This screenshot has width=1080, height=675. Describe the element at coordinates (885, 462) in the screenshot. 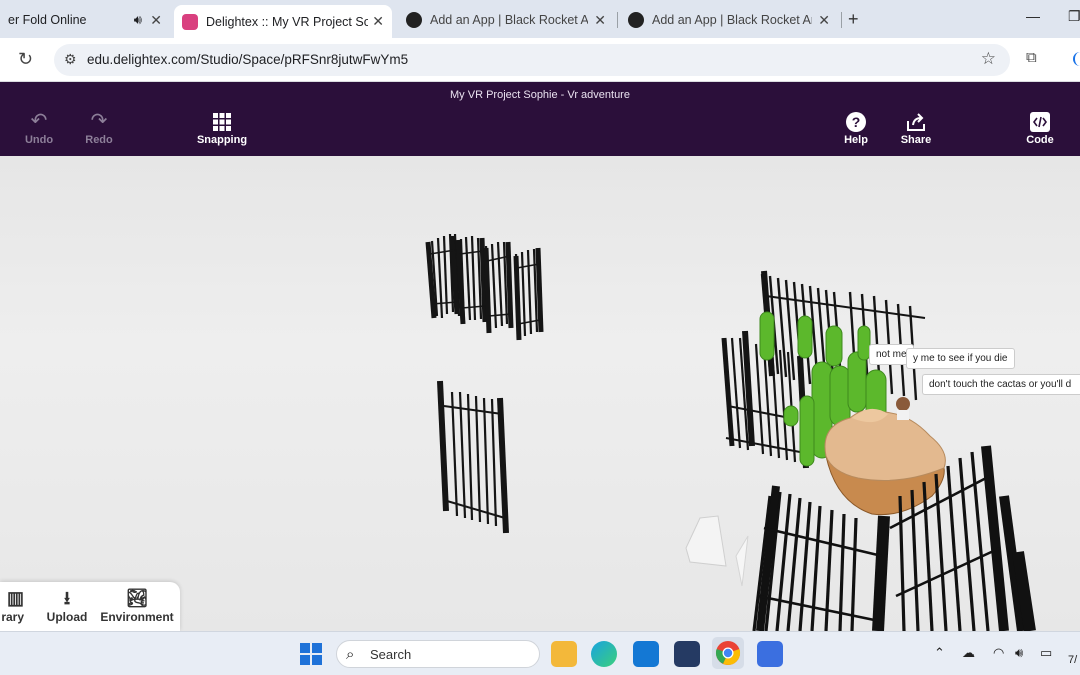

I see `muffin-object` at that location.